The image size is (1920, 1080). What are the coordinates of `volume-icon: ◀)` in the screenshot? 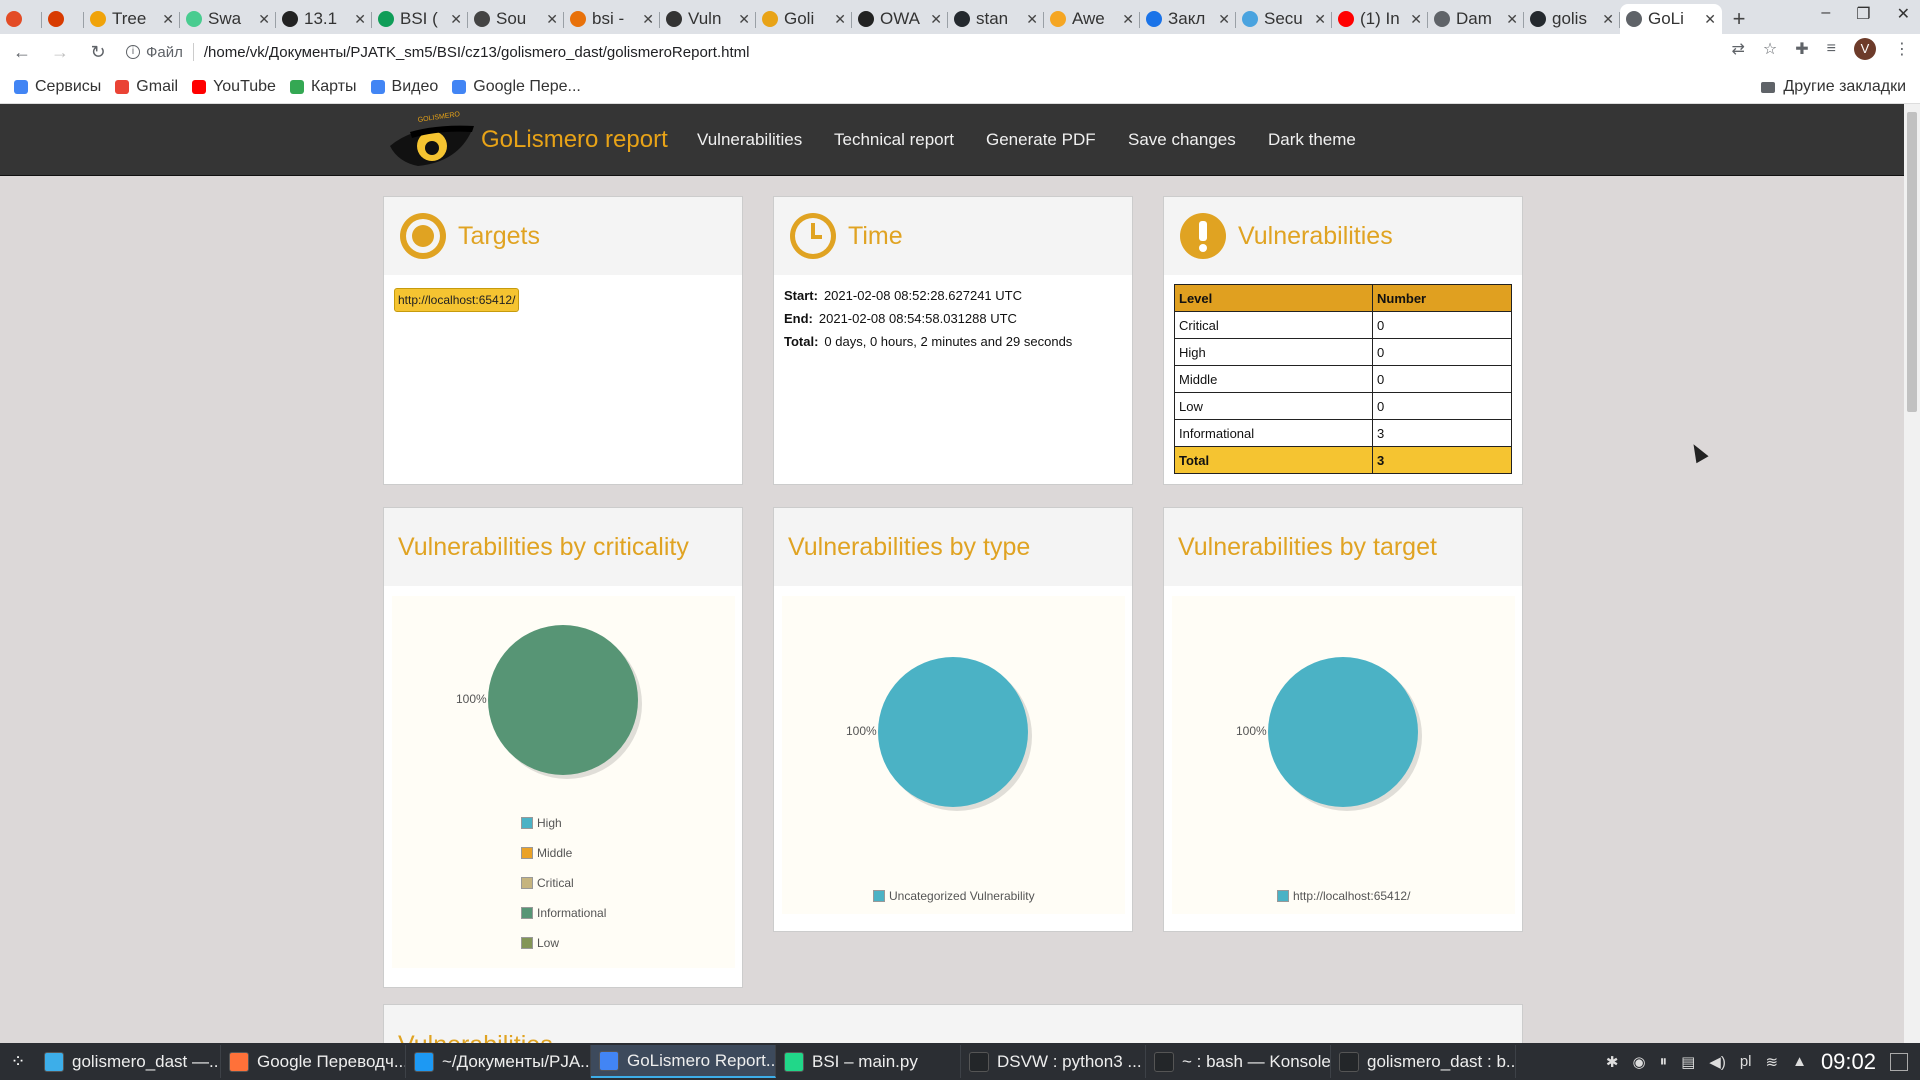 It's located at (1717, 1062).